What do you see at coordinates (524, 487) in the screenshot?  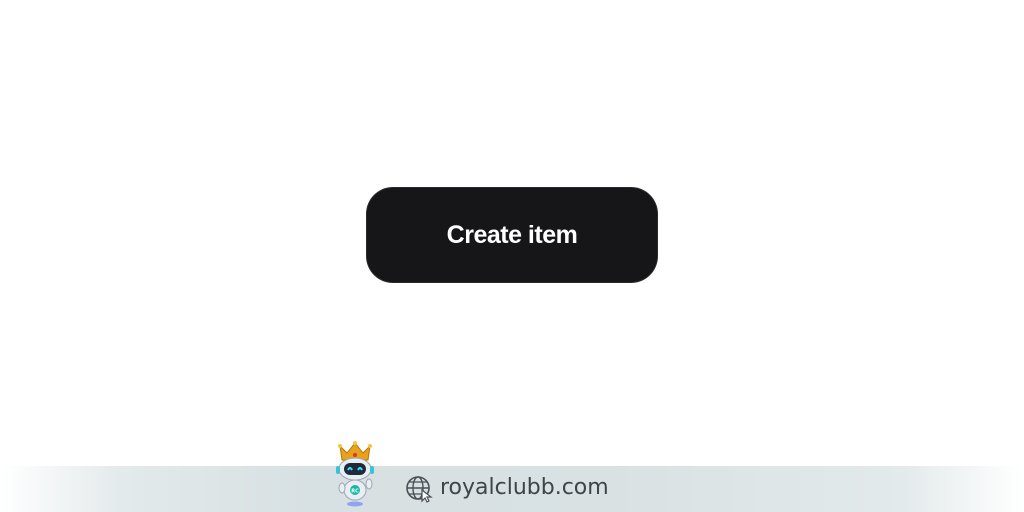 I see `watermark-site-url: royalclubb.com` at bounding box center [524, 487].